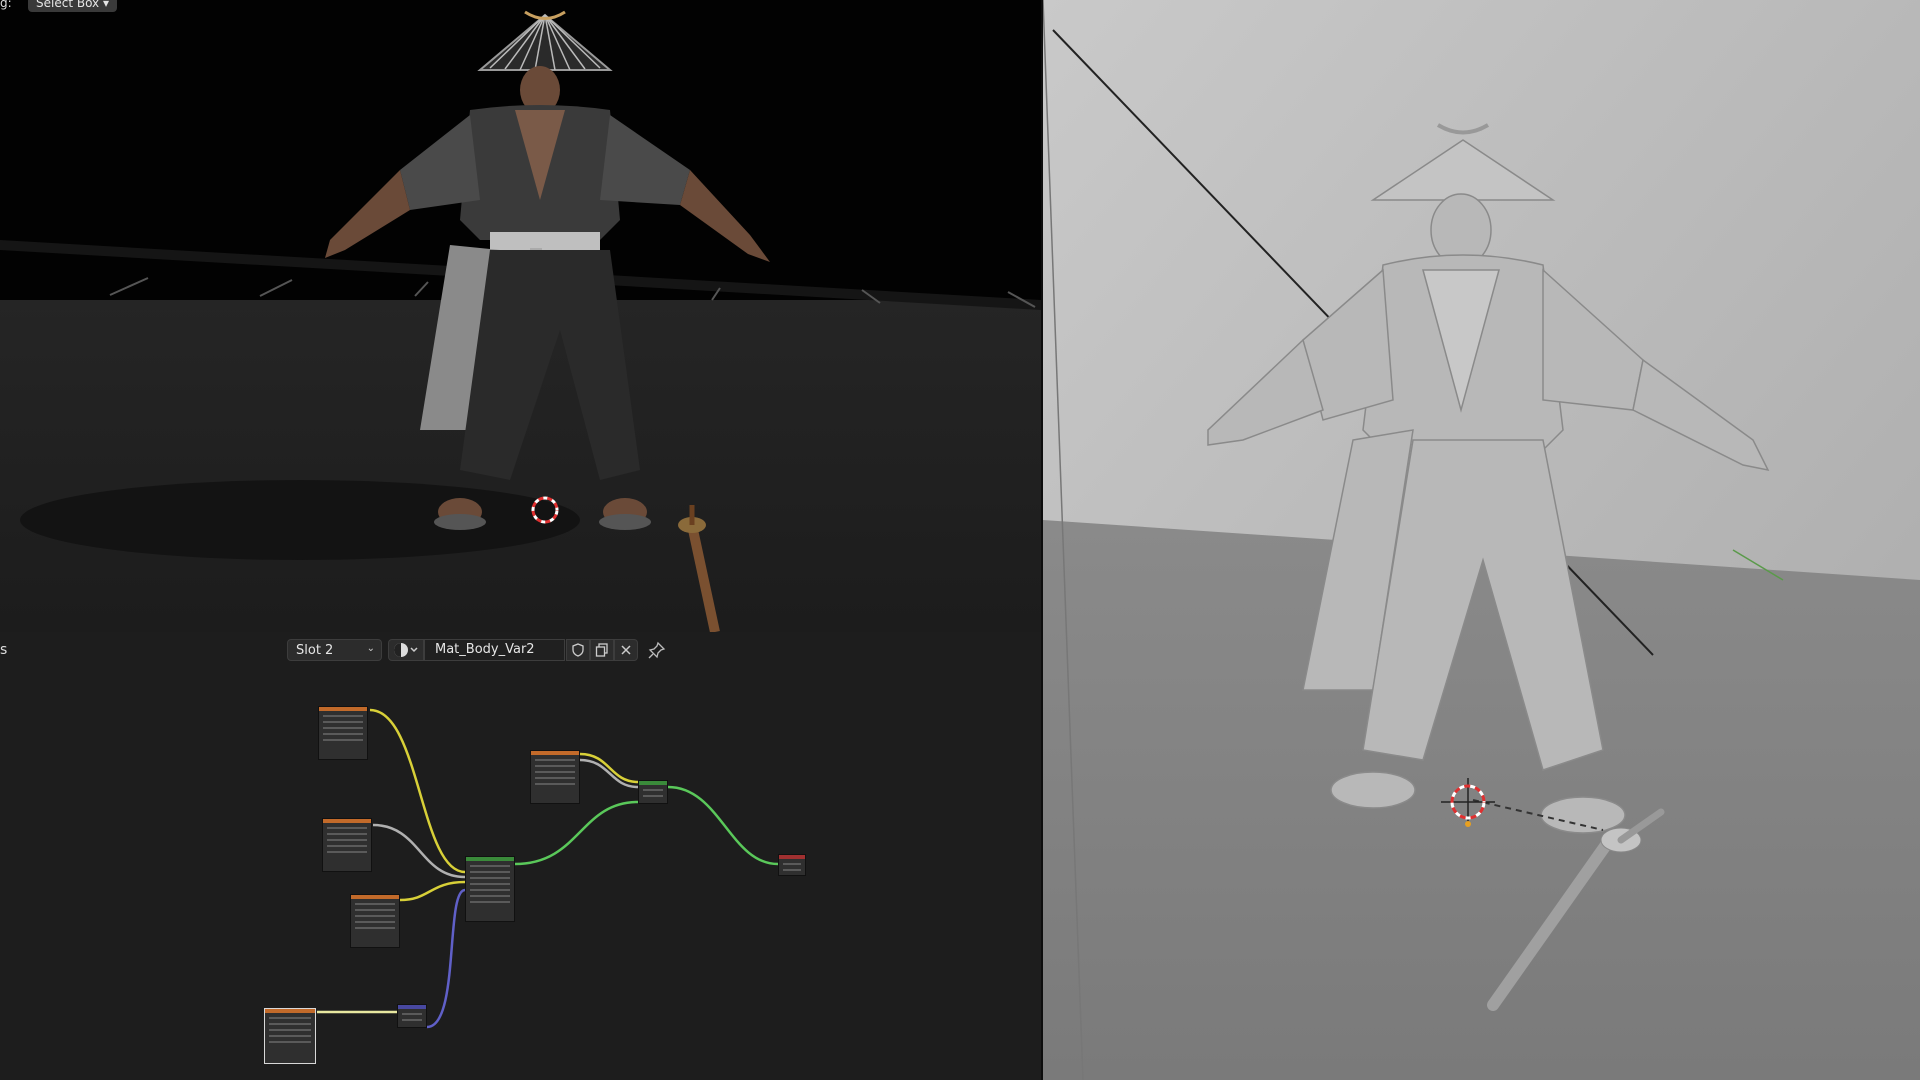 This screenshot has width=1920, height=1080. What do you see at coordinates (653, 792) in the screenshot?
I see `mix-shader-node` at bounding box center [653, 792].